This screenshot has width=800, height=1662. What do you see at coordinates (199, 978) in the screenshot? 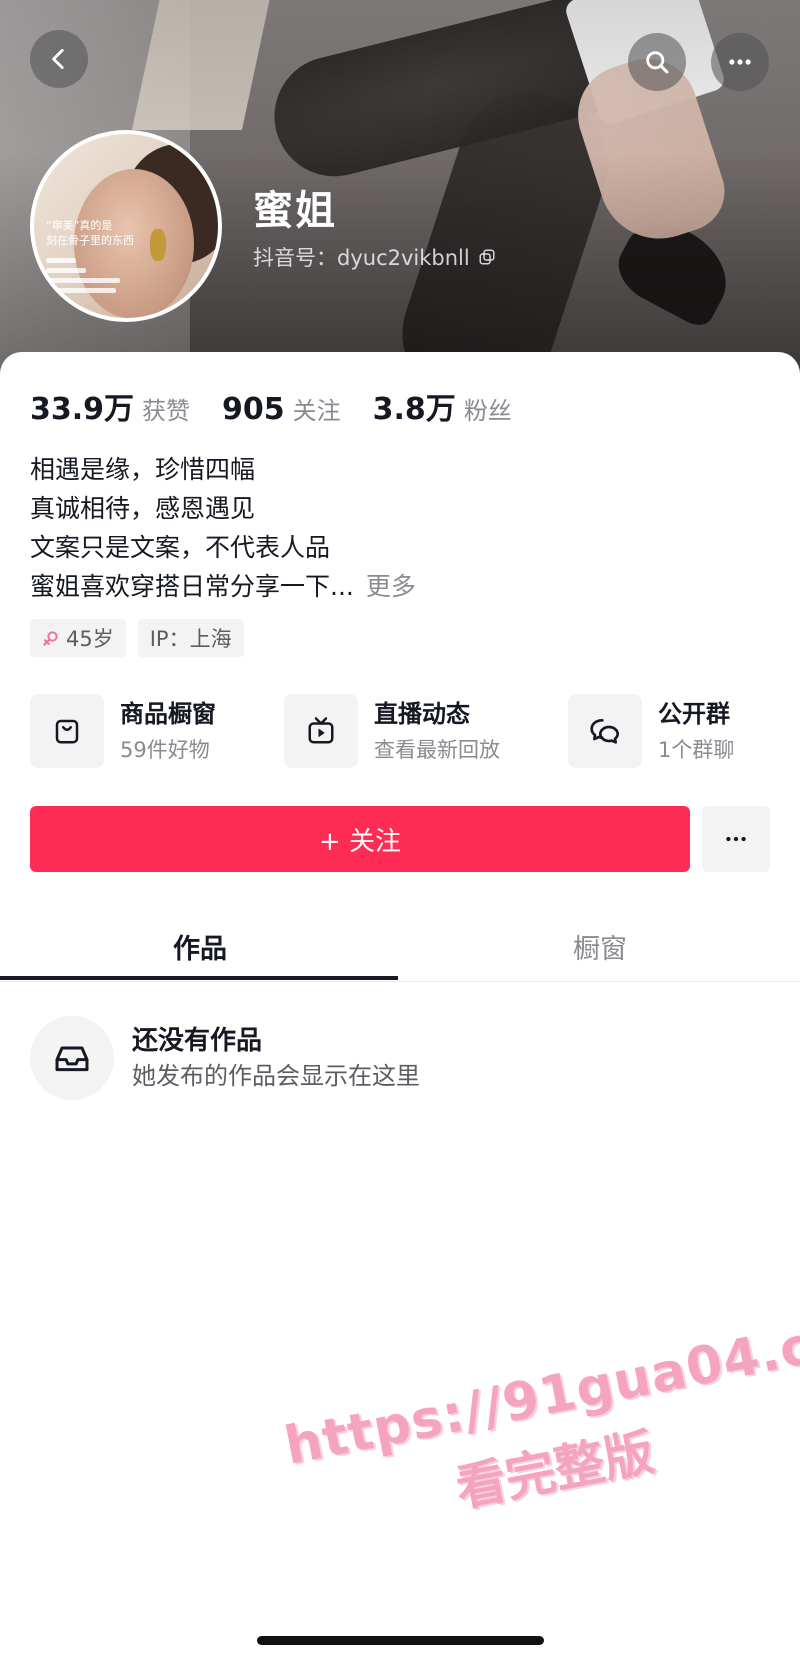
I see `active-tab-indicator` at bounding box center [199, 978].